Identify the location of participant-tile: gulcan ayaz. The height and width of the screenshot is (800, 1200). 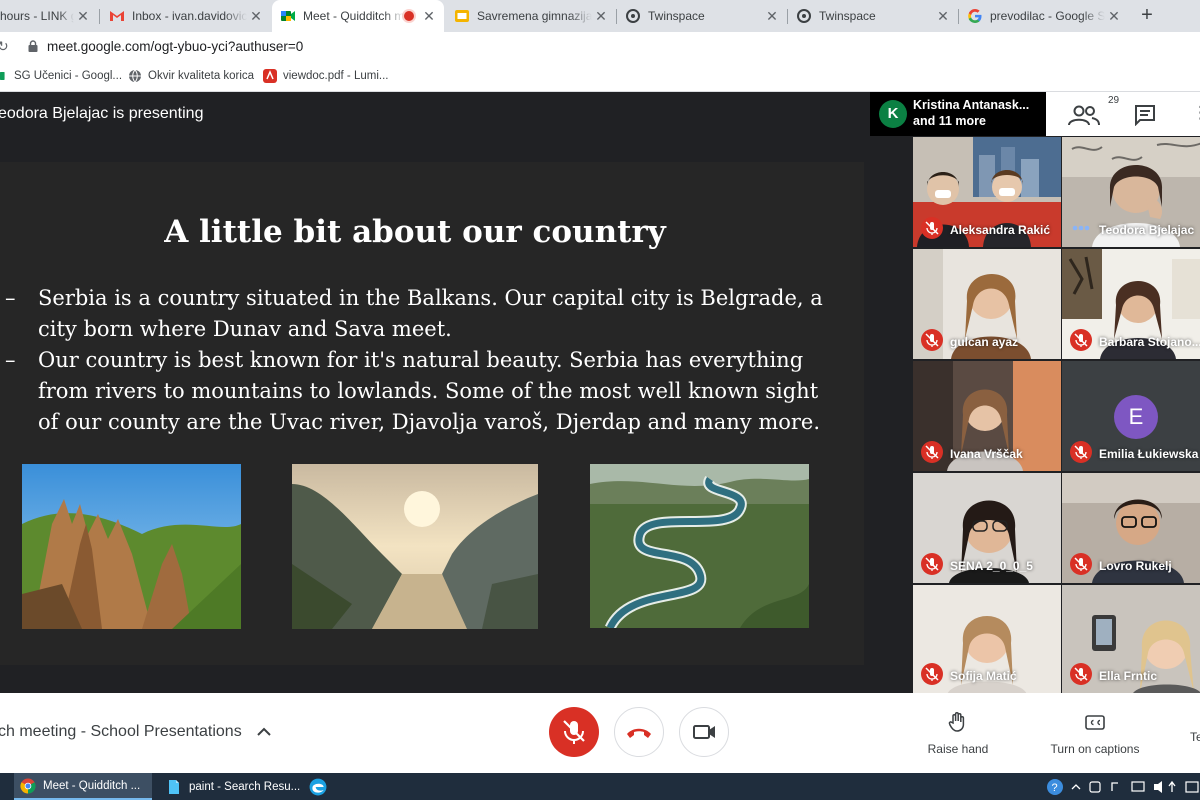
(987, 304).